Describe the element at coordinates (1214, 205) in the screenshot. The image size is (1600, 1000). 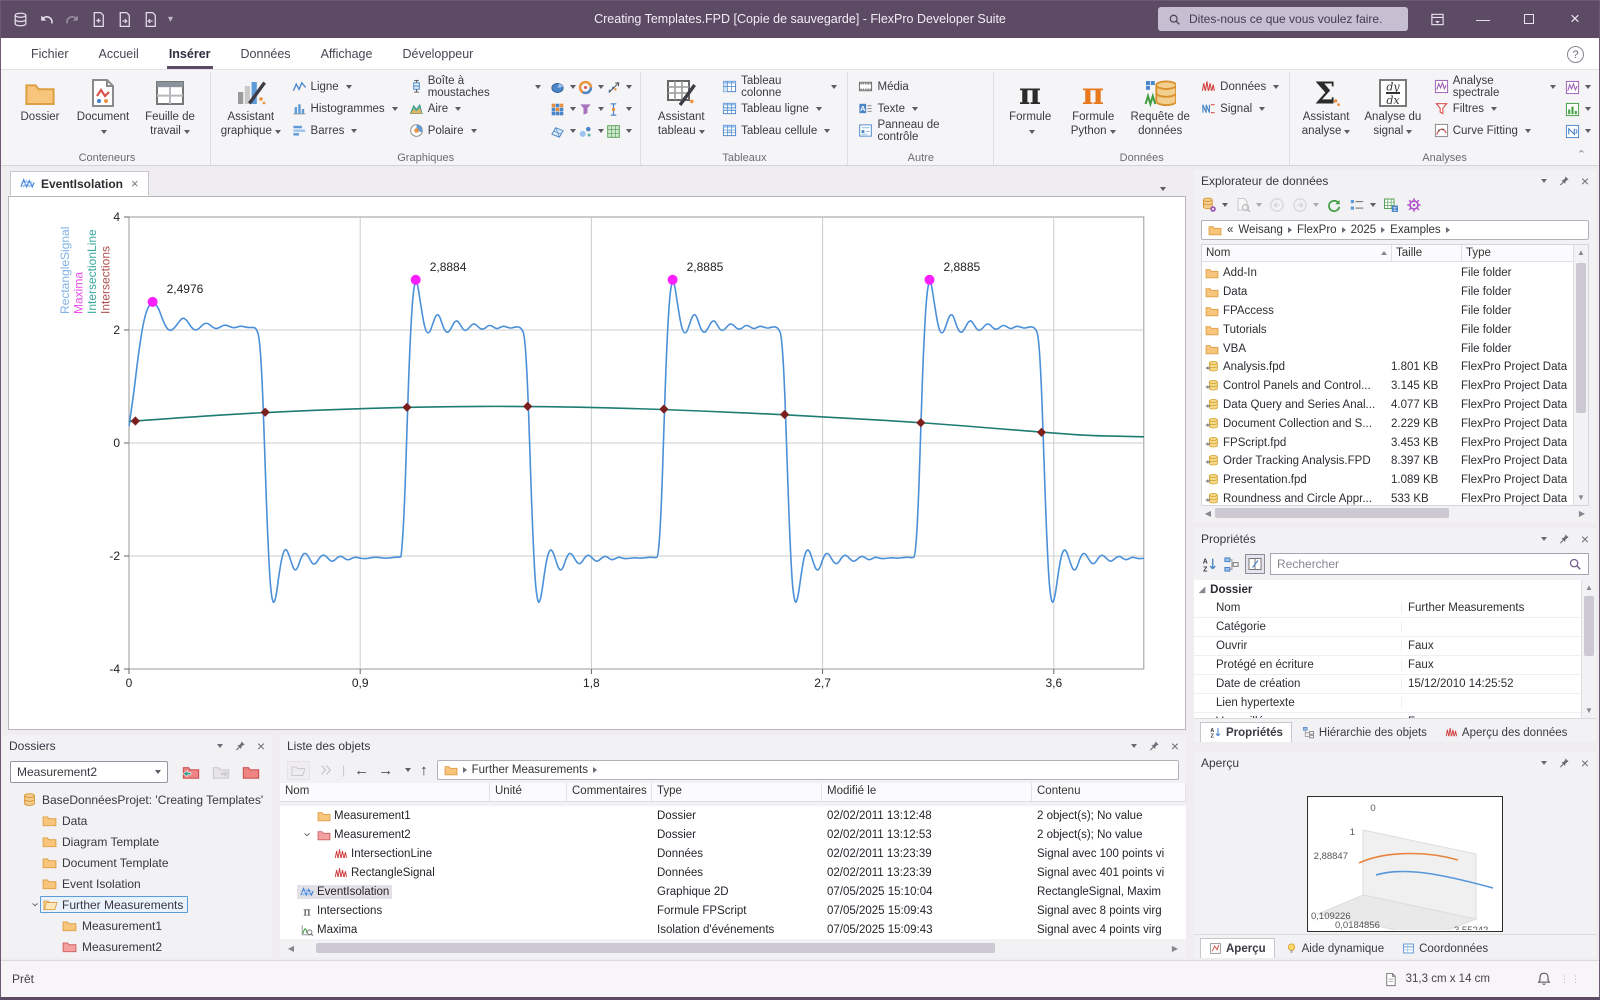
I see `database-settings-button` at that location.